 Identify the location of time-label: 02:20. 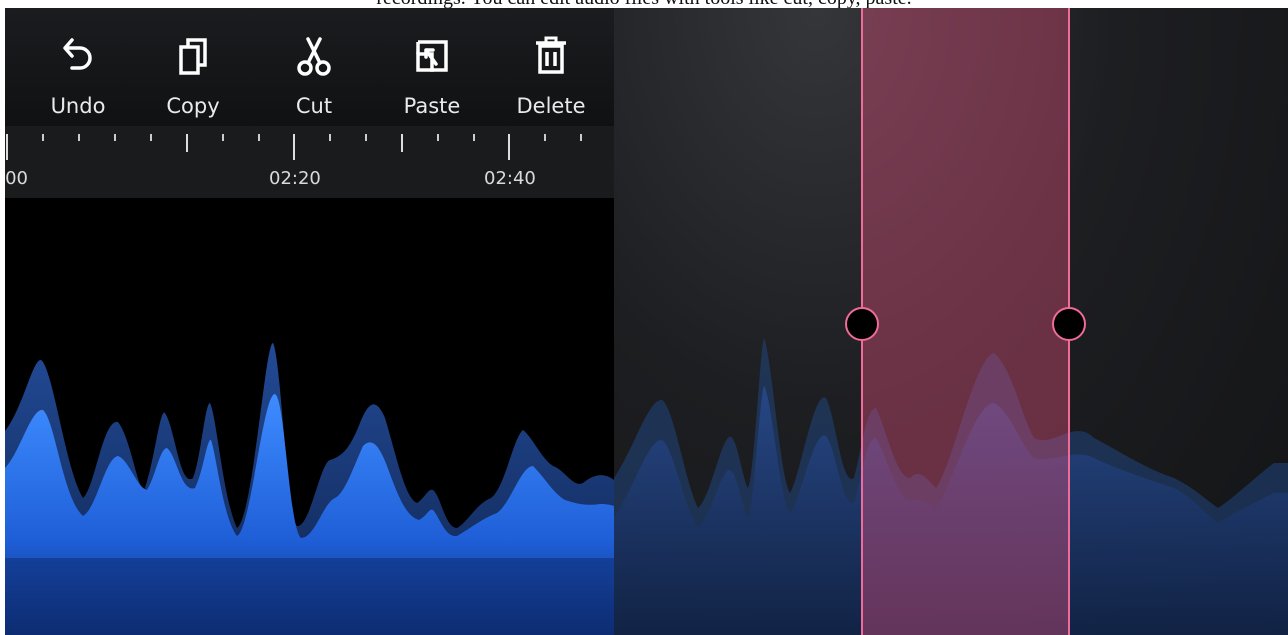
(295, 178).